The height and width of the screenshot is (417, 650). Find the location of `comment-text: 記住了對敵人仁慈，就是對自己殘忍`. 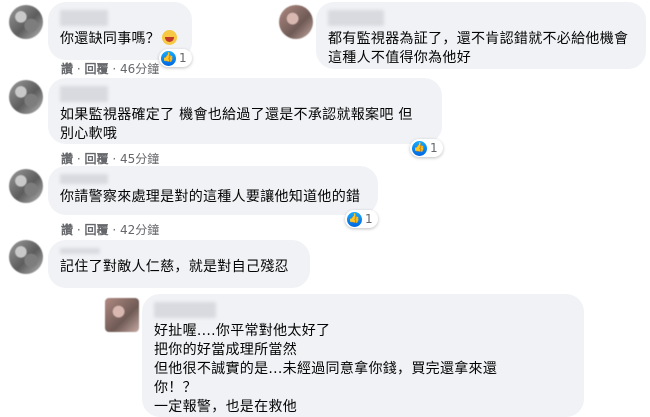

comment-text: 記住了對敵人仁慈，就是對自己殘忍 is located at coordinates (174, 267).